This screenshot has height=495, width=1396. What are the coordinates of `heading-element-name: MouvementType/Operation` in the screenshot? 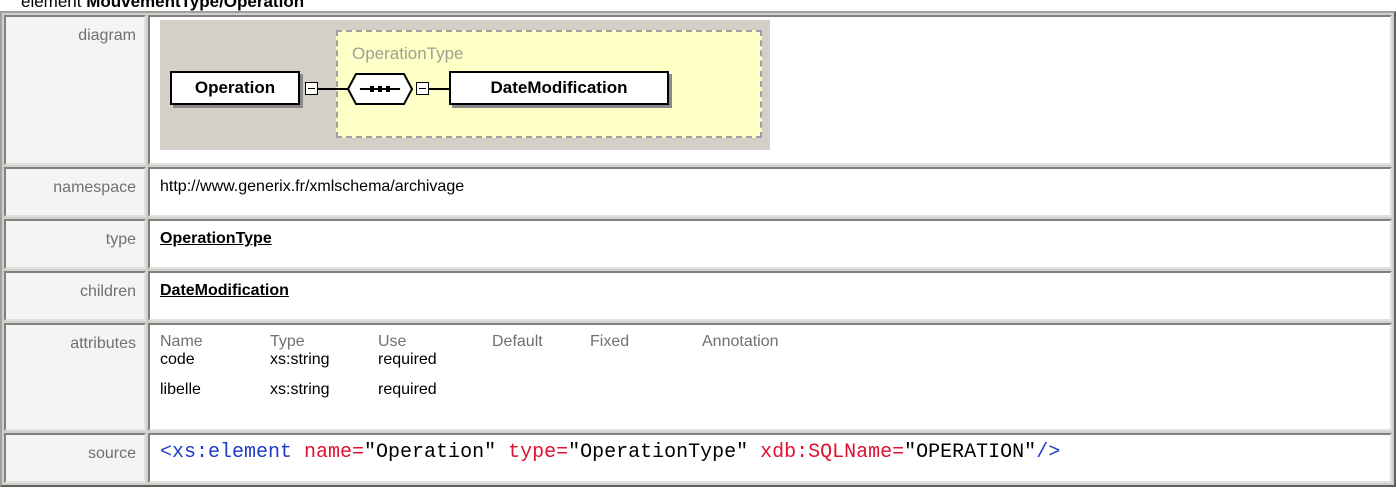 It's located at (195, 5).